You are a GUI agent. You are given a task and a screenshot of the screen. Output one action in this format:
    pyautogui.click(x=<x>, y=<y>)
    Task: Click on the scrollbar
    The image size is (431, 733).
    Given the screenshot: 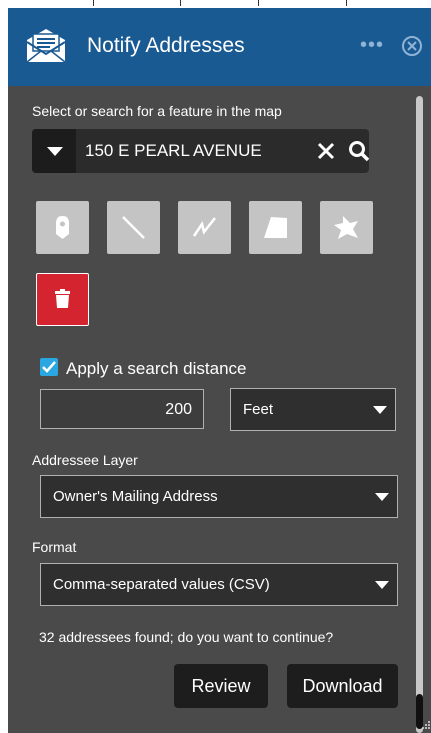 What is the action you would take?
    pyautogui.click(x=419, y=414)
    